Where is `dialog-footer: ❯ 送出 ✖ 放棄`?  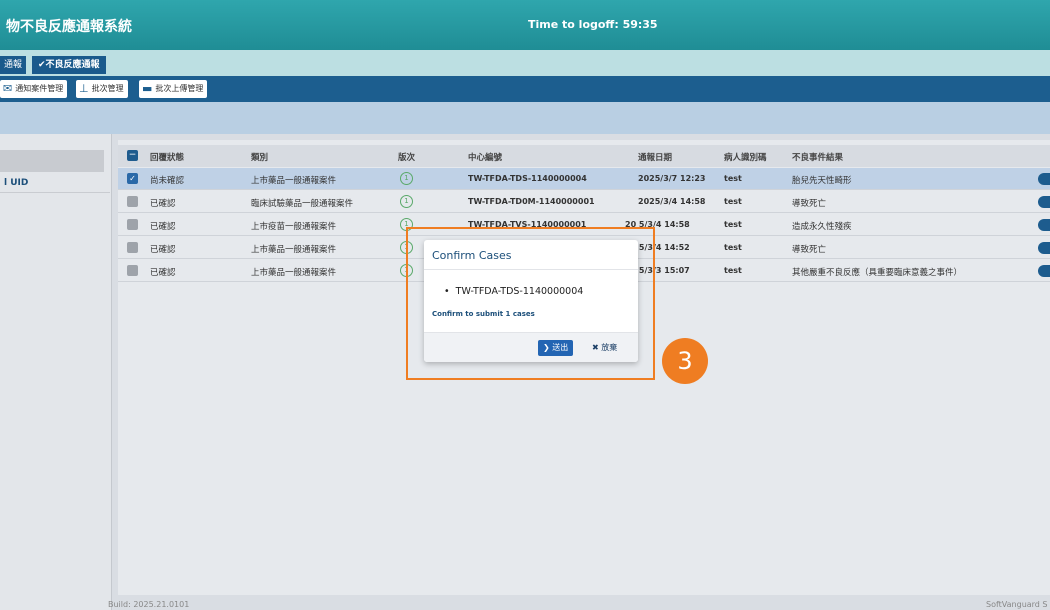 dialog-footer: ❯ 送出 ✖ 放棄 is located at coordinates (531, 347).